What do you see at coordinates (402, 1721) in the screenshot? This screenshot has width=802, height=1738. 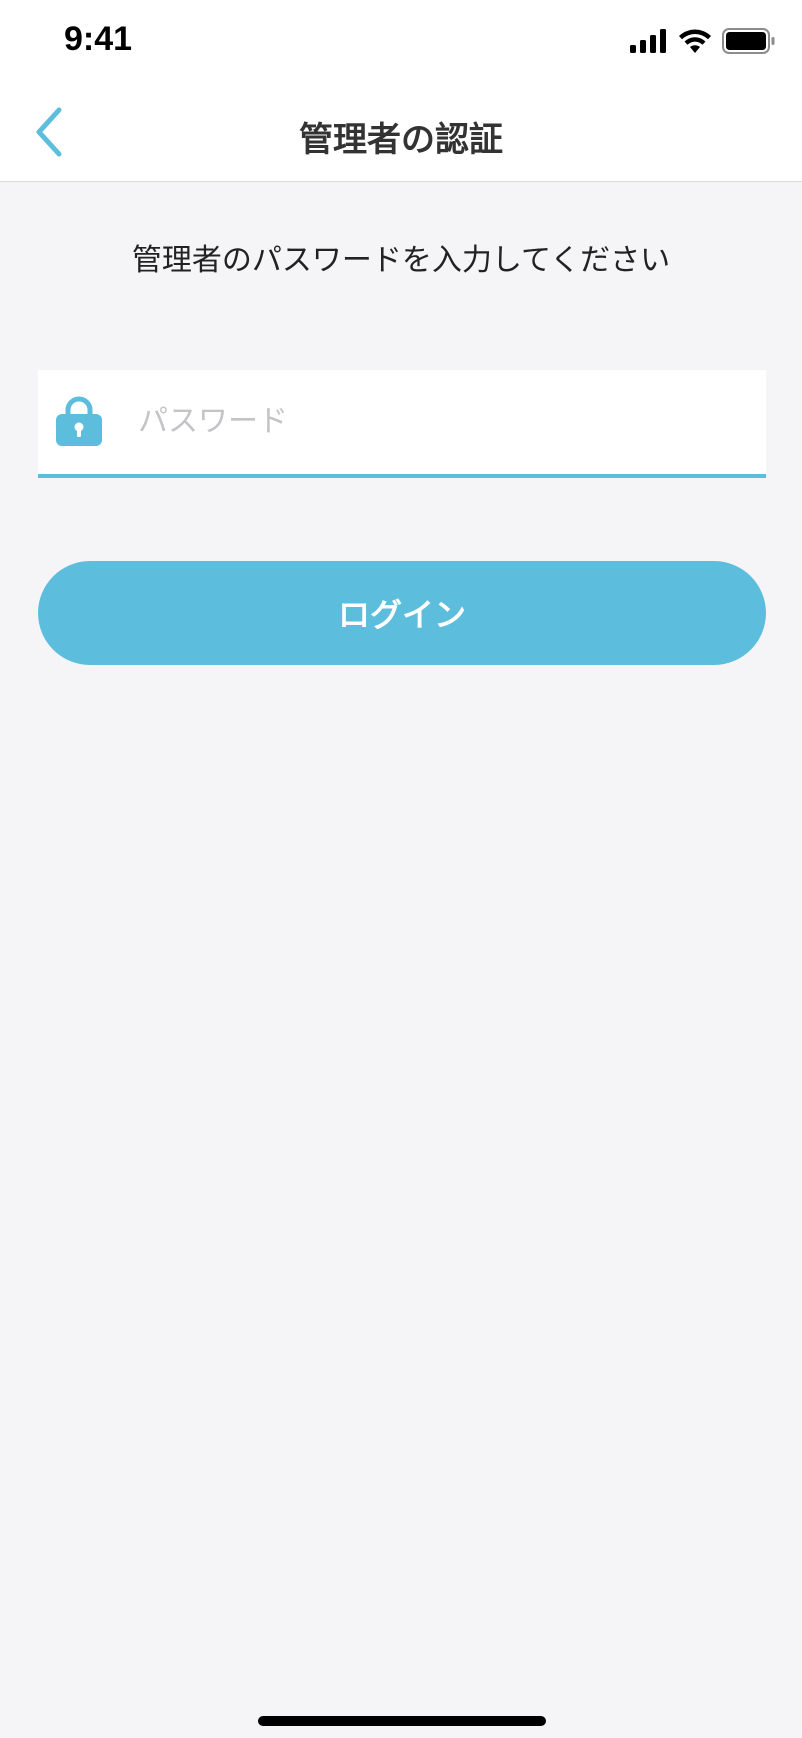 I see `home-indicator` at bounding box center [402, 1721].